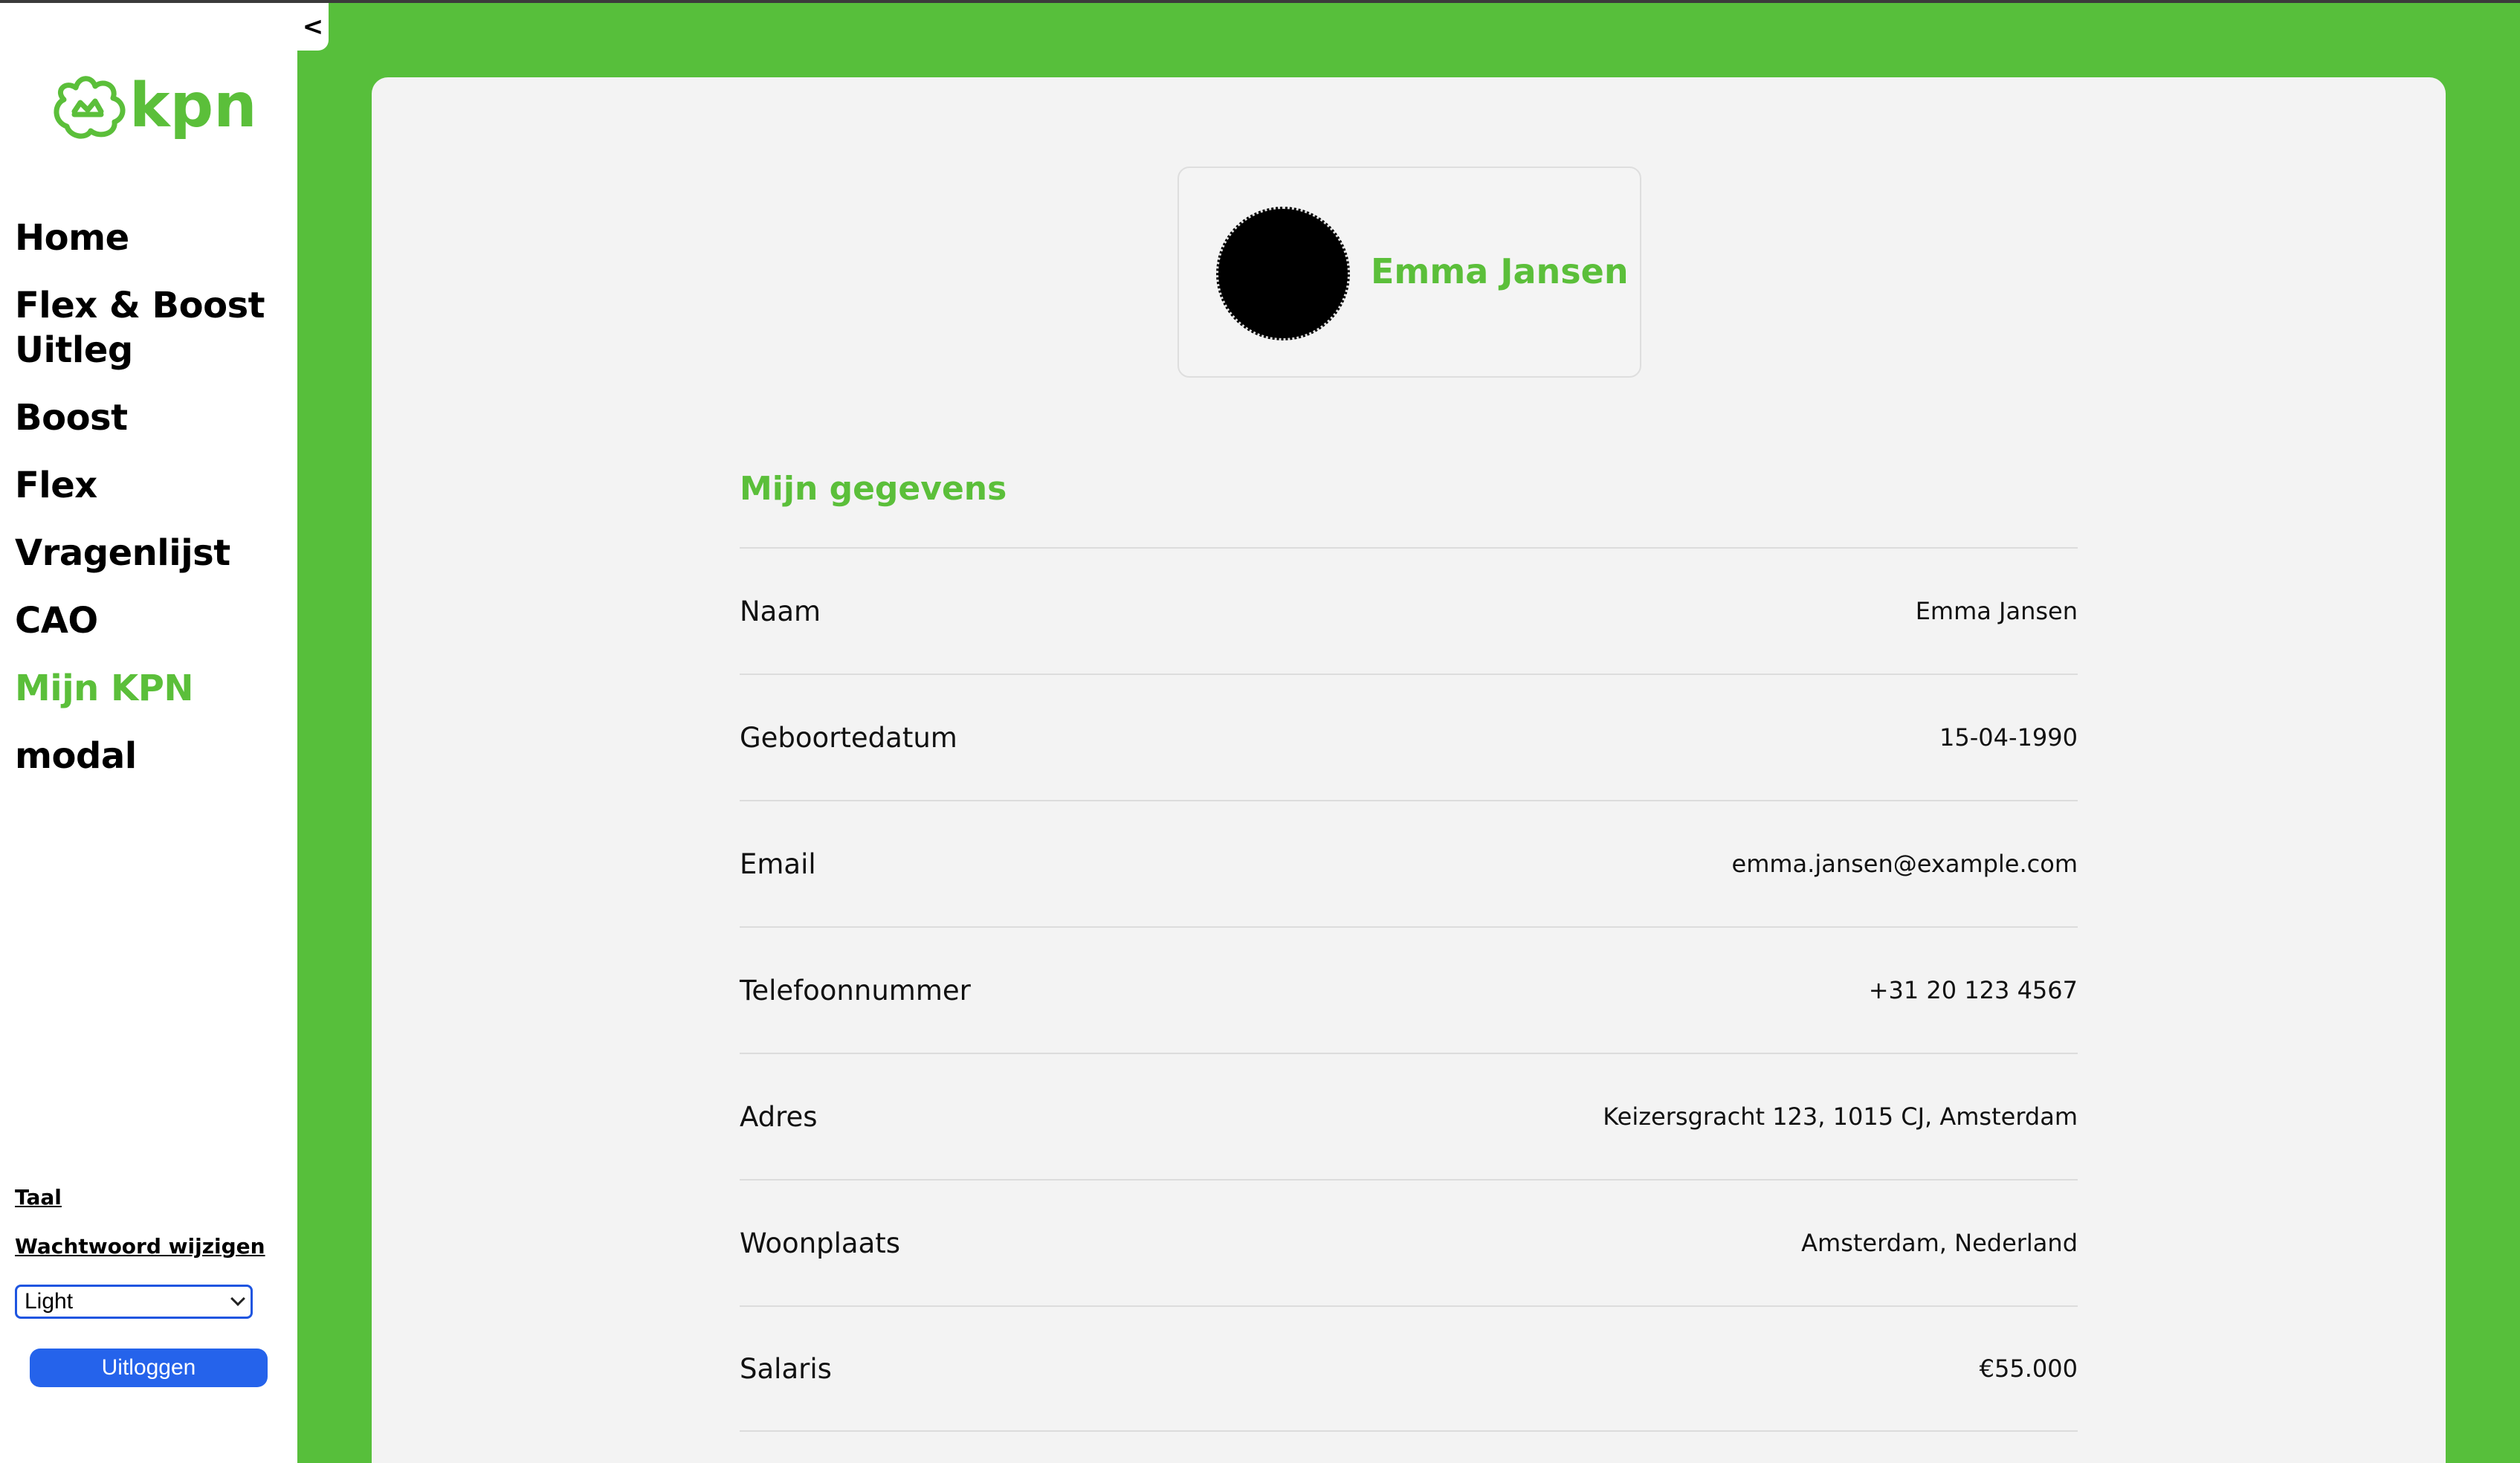 The image size is (2520, 1463). What do you see at coordinates (1973, 990) in the screenshot?
I see `detail-value: +31 20 123 4567` at bounding box center [1973, 990].